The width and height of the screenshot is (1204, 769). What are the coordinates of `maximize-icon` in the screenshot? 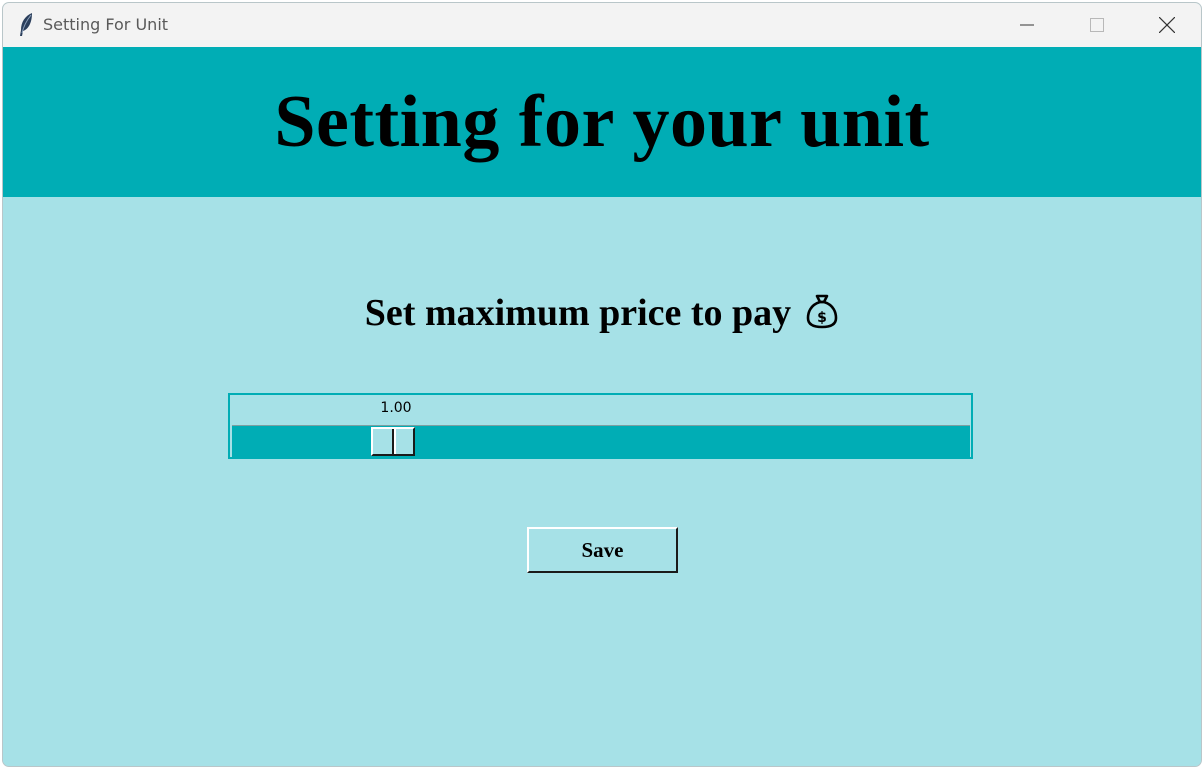 It's located at (1097, 25).